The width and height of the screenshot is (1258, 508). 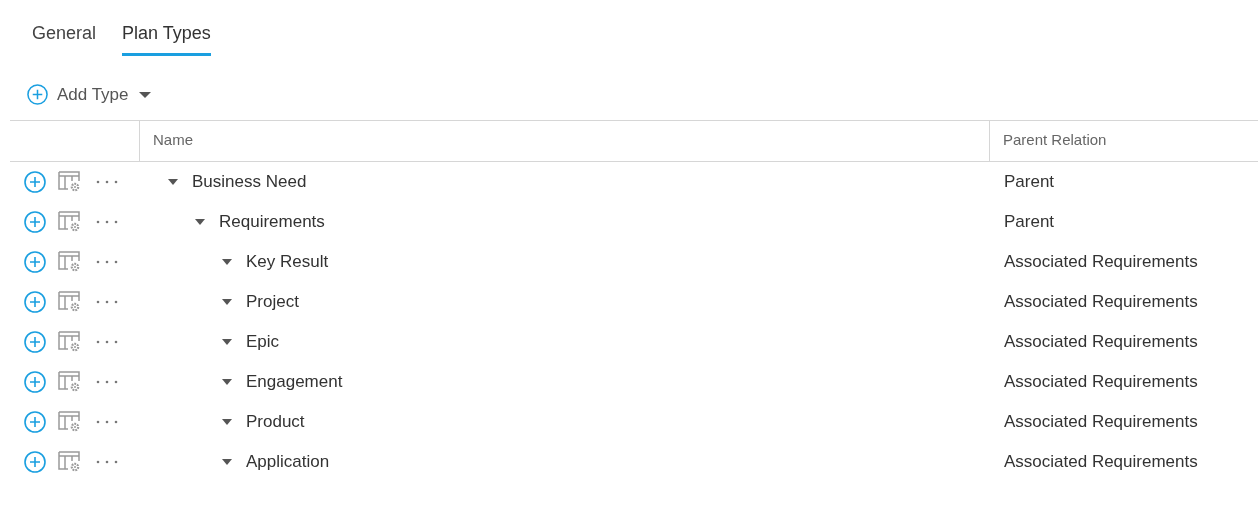 I want to click on type-name: Product, so click(x=275, y=421).